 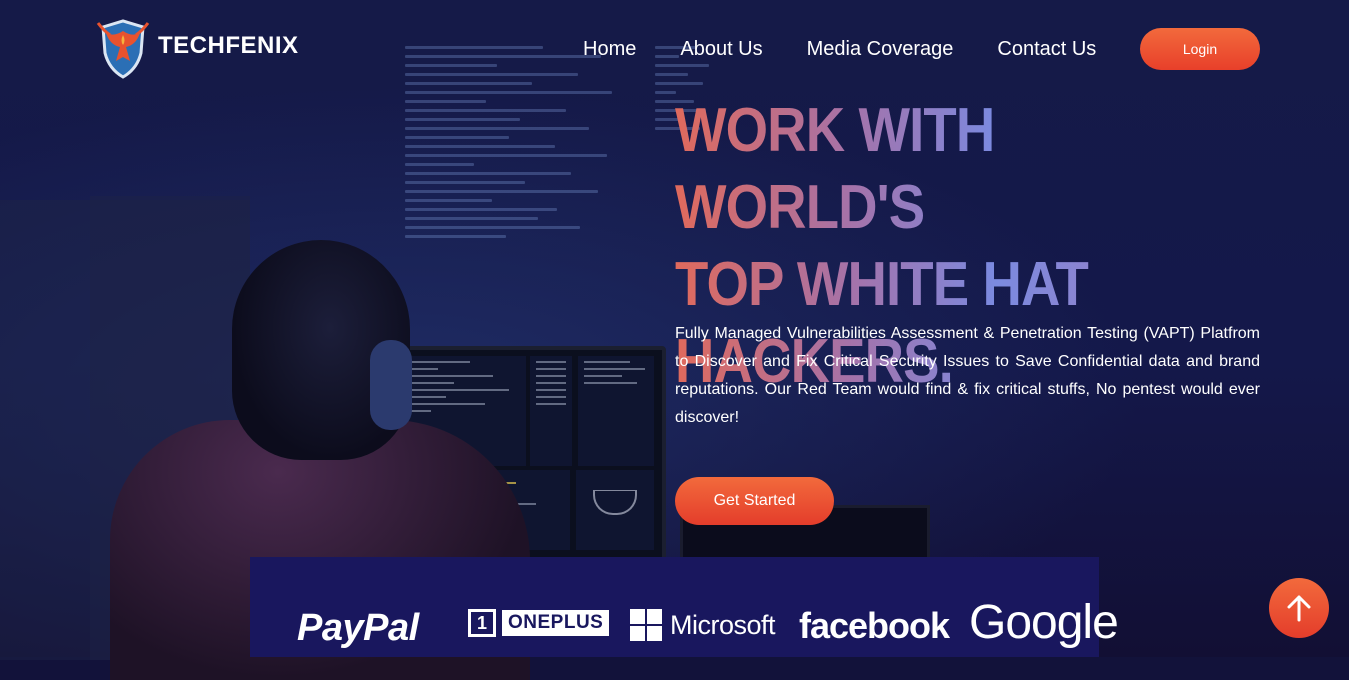 What do you see at coordinates (1044, 622) in the screenshot?
I see `google-logo: Google` at bounding box center [1044, 622].